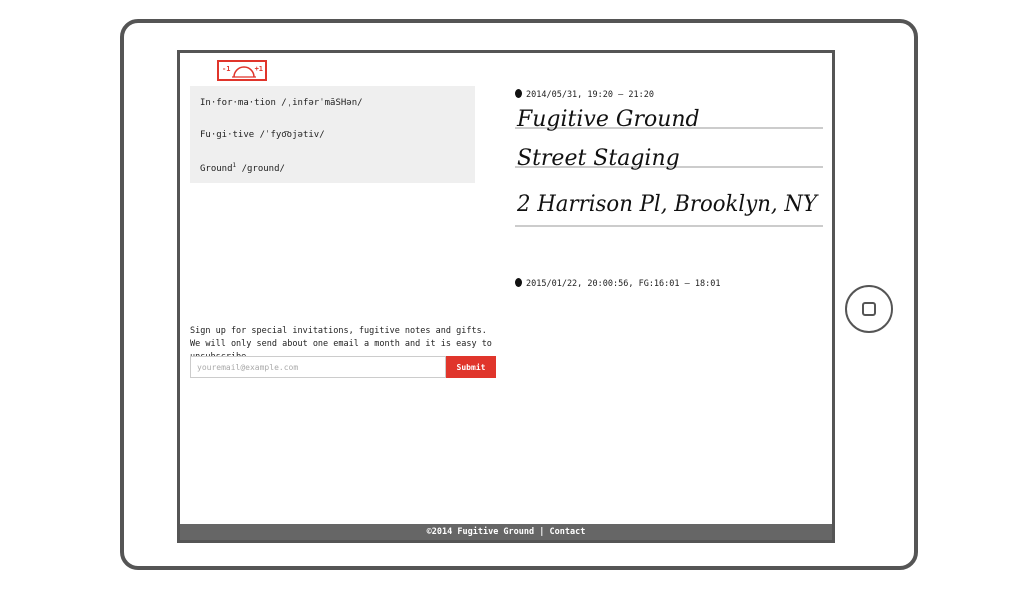 This screenshot has height=600, width=1024. Describe the element at coordinates (617, 283) in the screenshot. I see `event-2-time: 2015/01/22, 20:00:56, FG:16:01 – 18:01` at that location.